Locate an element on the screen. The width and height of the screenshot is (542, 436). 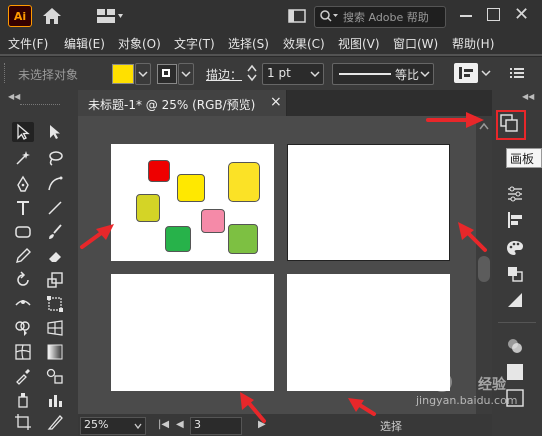
watermark-text-bottom: jingyan.baidu.com is located at coordinates (467, 400).